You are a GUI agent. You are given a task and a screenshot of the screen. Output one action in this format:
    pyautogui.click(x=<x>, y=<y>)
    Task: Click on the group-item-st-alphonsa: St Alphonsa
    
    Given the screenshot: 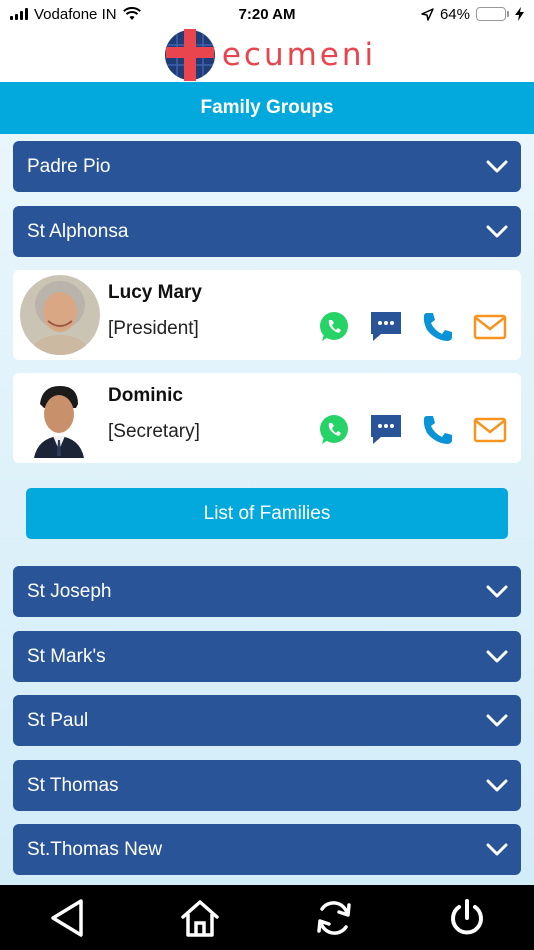 What is the action you would take?
    pyautogui.click(x=267, y=231)
    